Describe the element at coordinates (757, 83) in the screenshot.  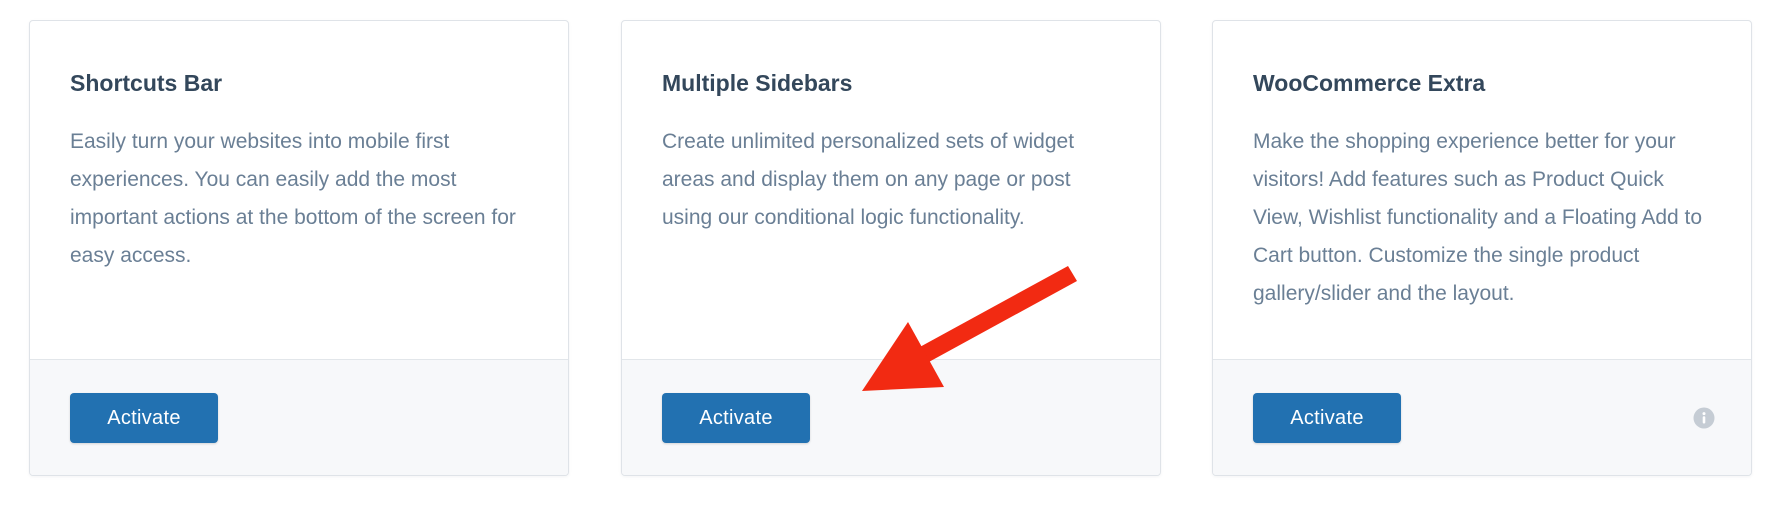
I see `card-title: Multiple Sidebars` at that location.